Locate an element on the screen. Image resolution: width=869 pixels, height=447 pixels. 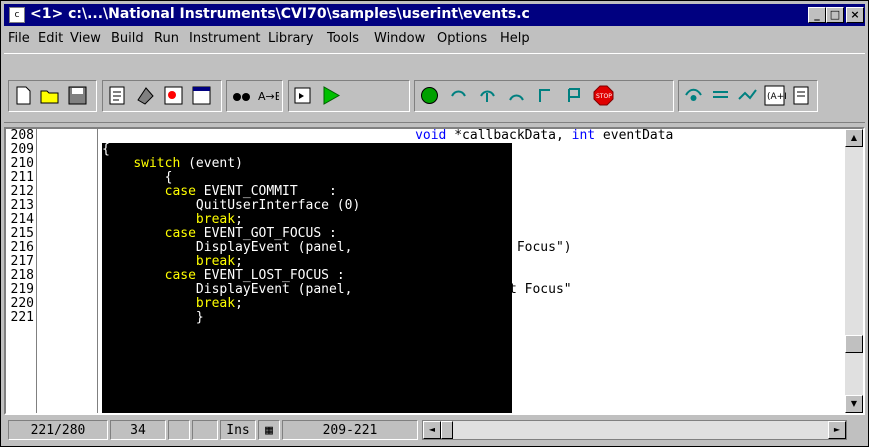
menu-run: Run is located at coordinates (166, 38).